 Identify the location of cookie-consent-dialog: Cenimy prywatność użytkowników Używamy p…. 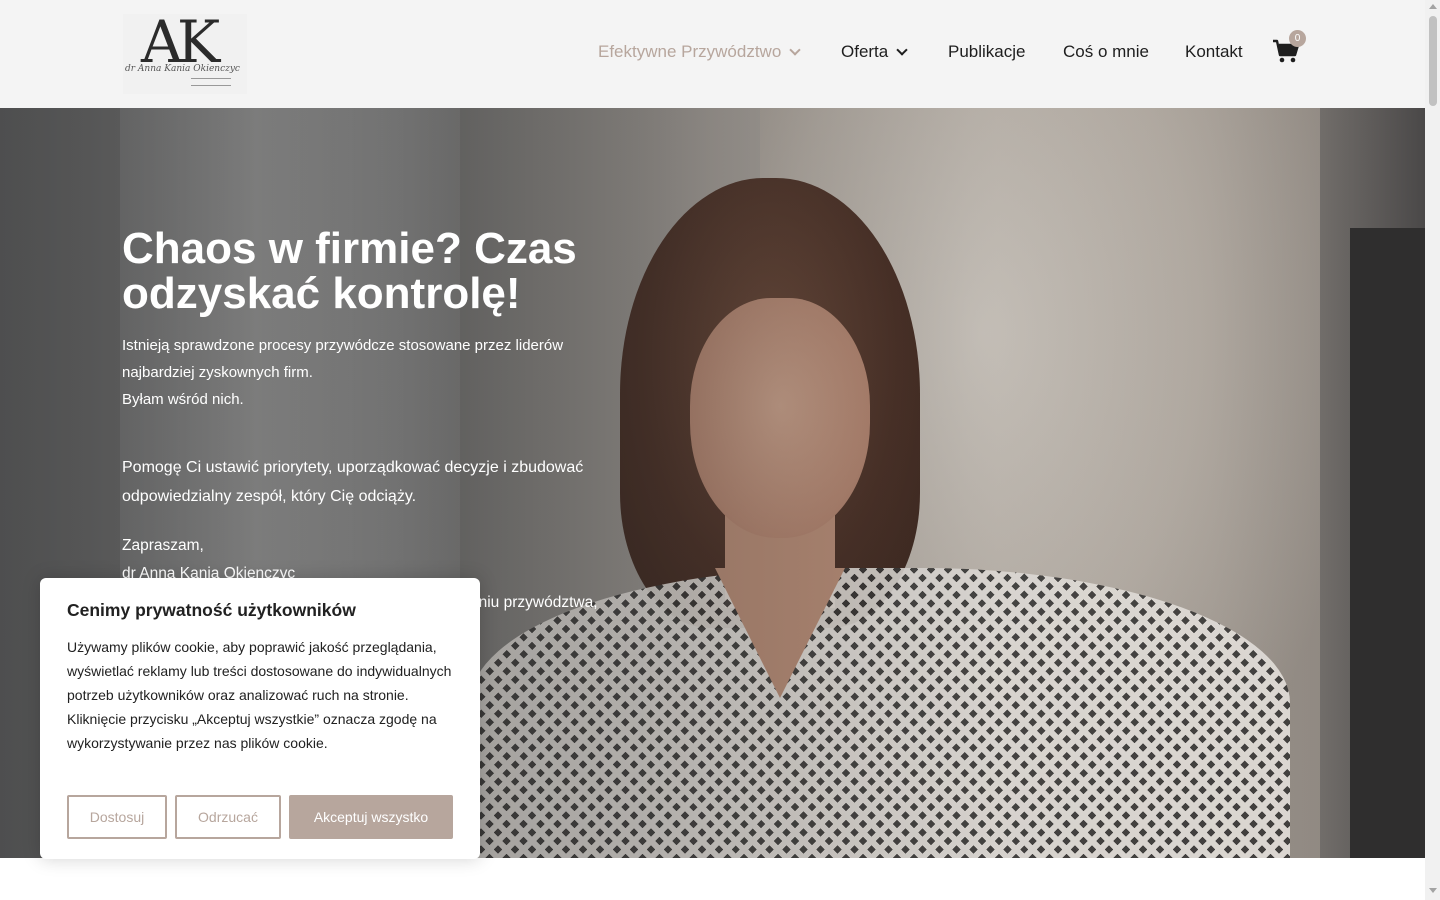
(260, 718).